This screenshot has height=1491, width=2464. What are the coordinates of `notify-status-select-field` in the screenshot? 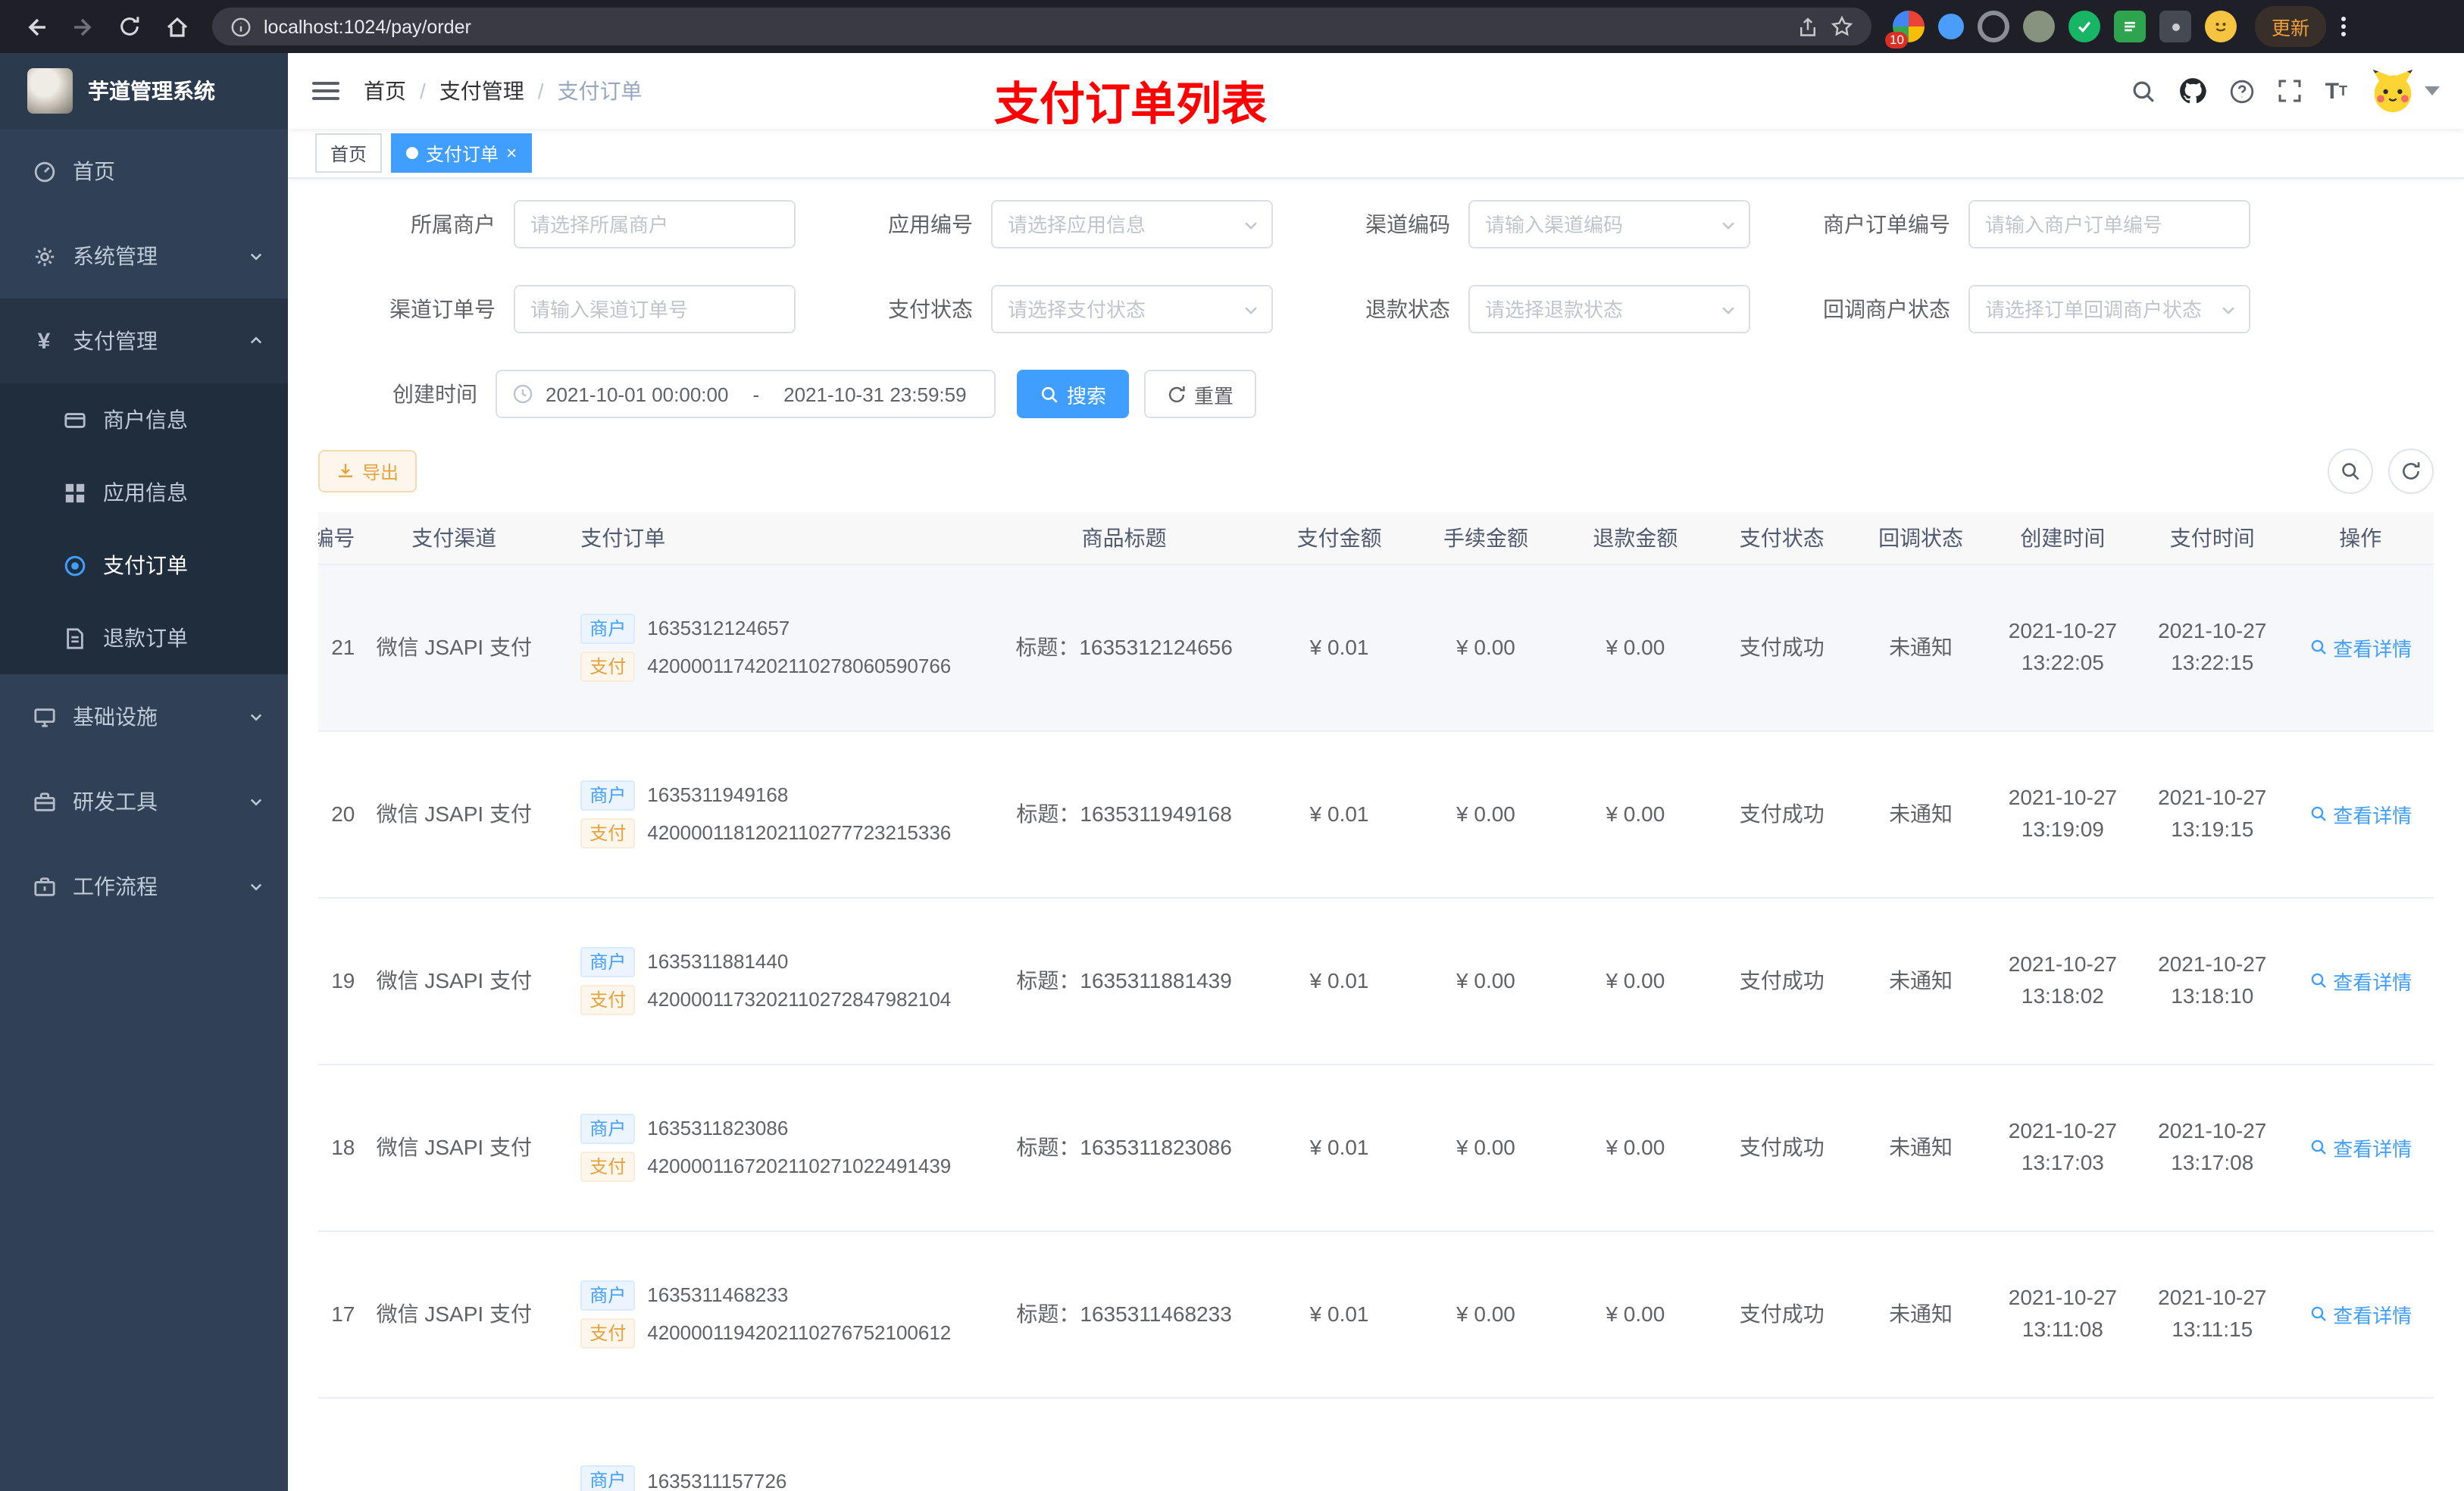 It's located at (2109, 309).